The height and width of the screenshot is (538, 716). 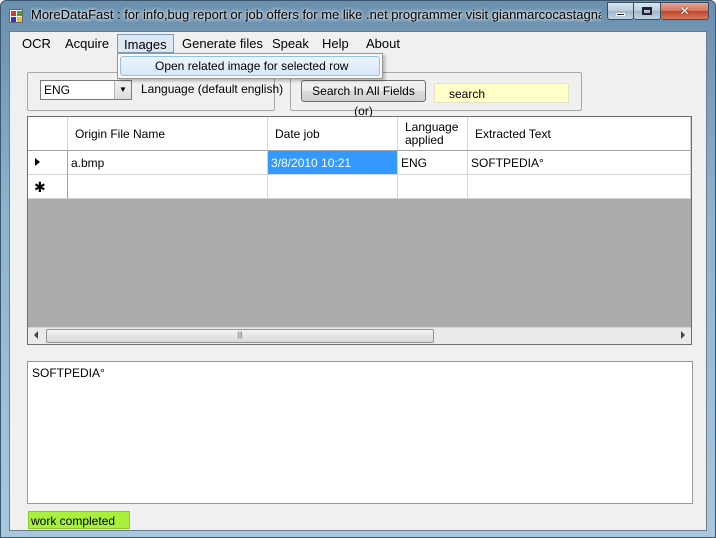 I want to click on search-all-fields-button: Search In All Fields (or), so click(x=363, y=99).